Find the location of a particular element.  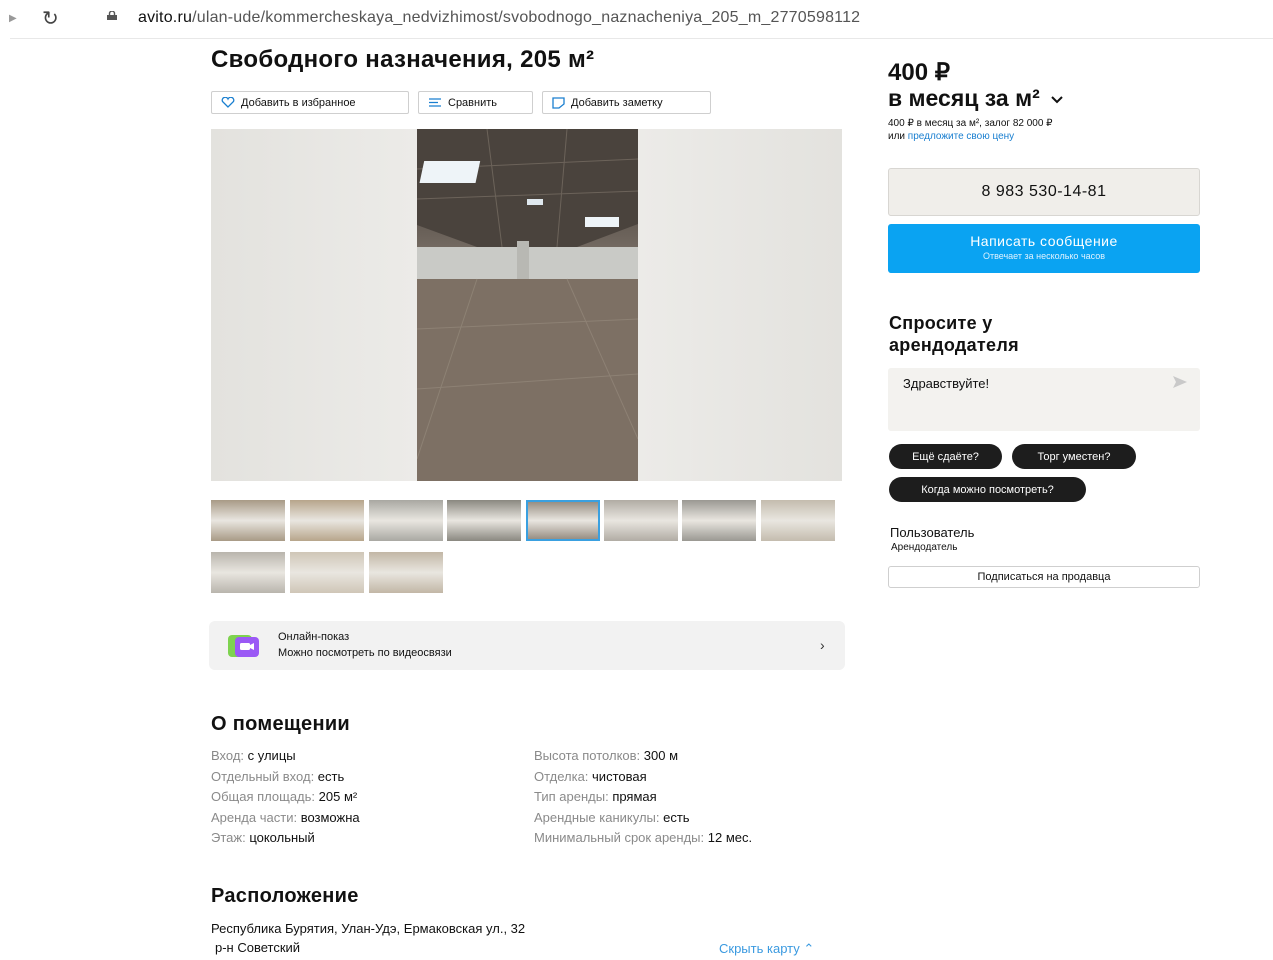

add-note-button: Добавить заметку is located at coordinates (626, 102).